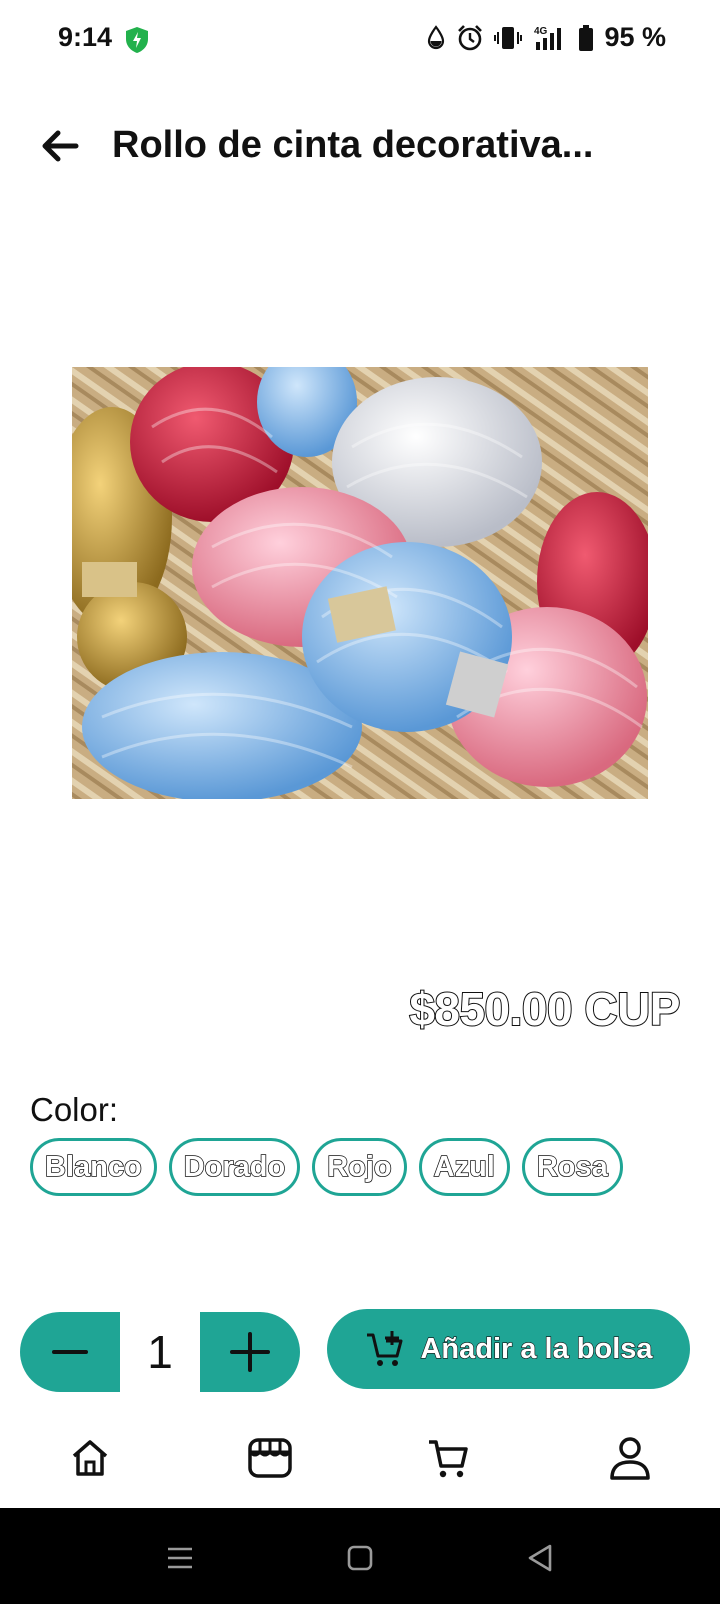  Describe the element at coordinates (470, 37) in the screenshot. I see `alarm-icon` at that location.